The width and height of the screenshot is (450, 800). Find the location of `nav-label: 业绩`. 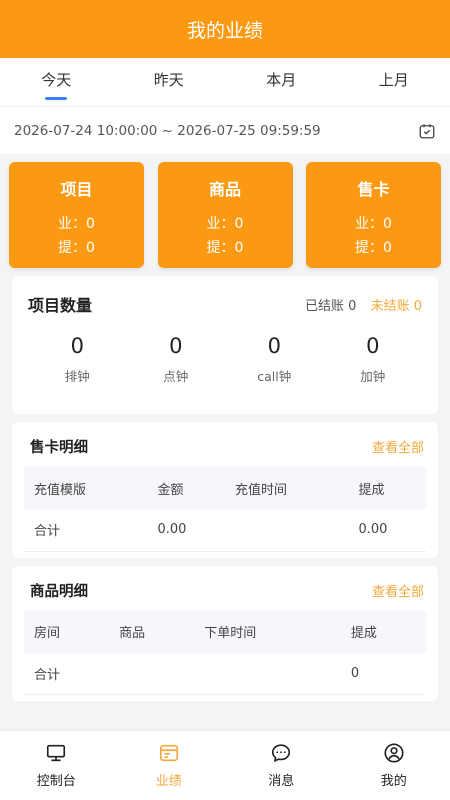

nav-label: 业绩 is located at coordinates (168, 781).